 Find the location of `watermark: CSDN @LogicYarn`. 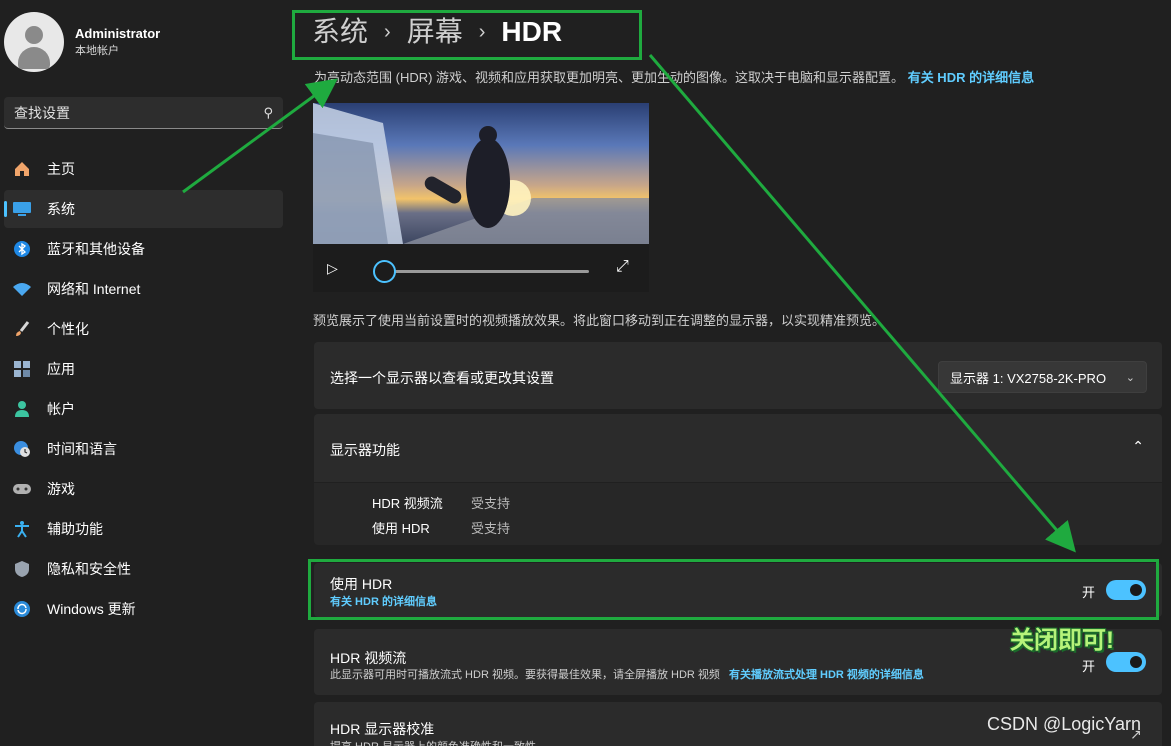

watermark: CSDN @LogicYarn is located at coordinates (1064, 724).